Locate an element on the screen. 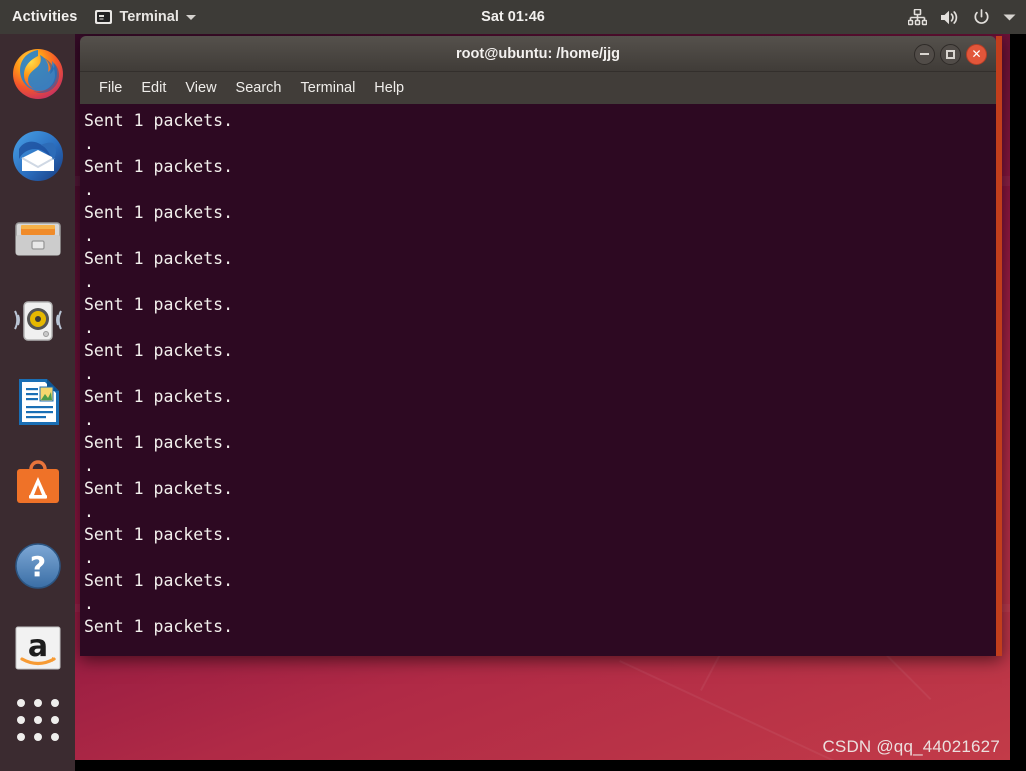 Image resolution: width=1026 pixels, height=771 pixels. minimize-button is located at coordinates (924, 54).